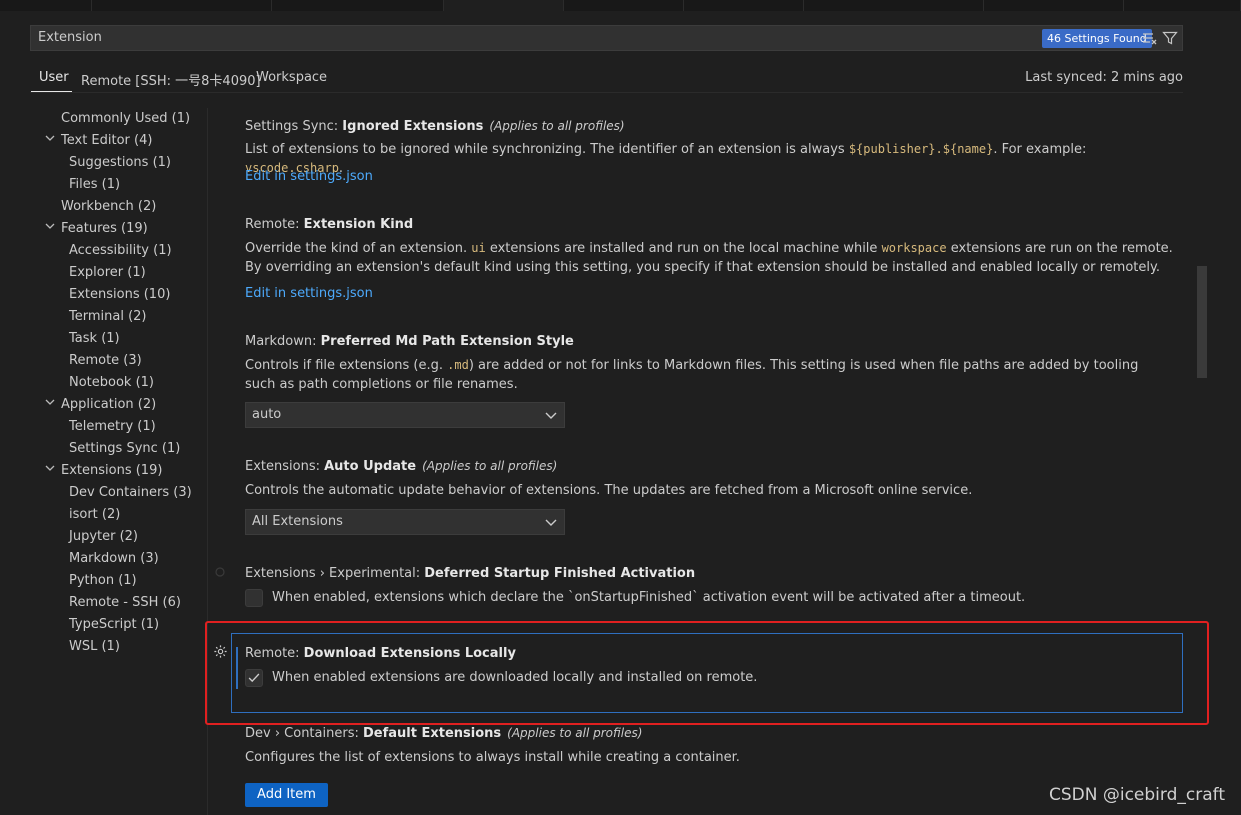 The height and width of the screenshot is (815, 1241). What do you see at coordinates (274, 224) in the screenshot?
I see `setting-category: Remote:` at bounding box center [274, 224].